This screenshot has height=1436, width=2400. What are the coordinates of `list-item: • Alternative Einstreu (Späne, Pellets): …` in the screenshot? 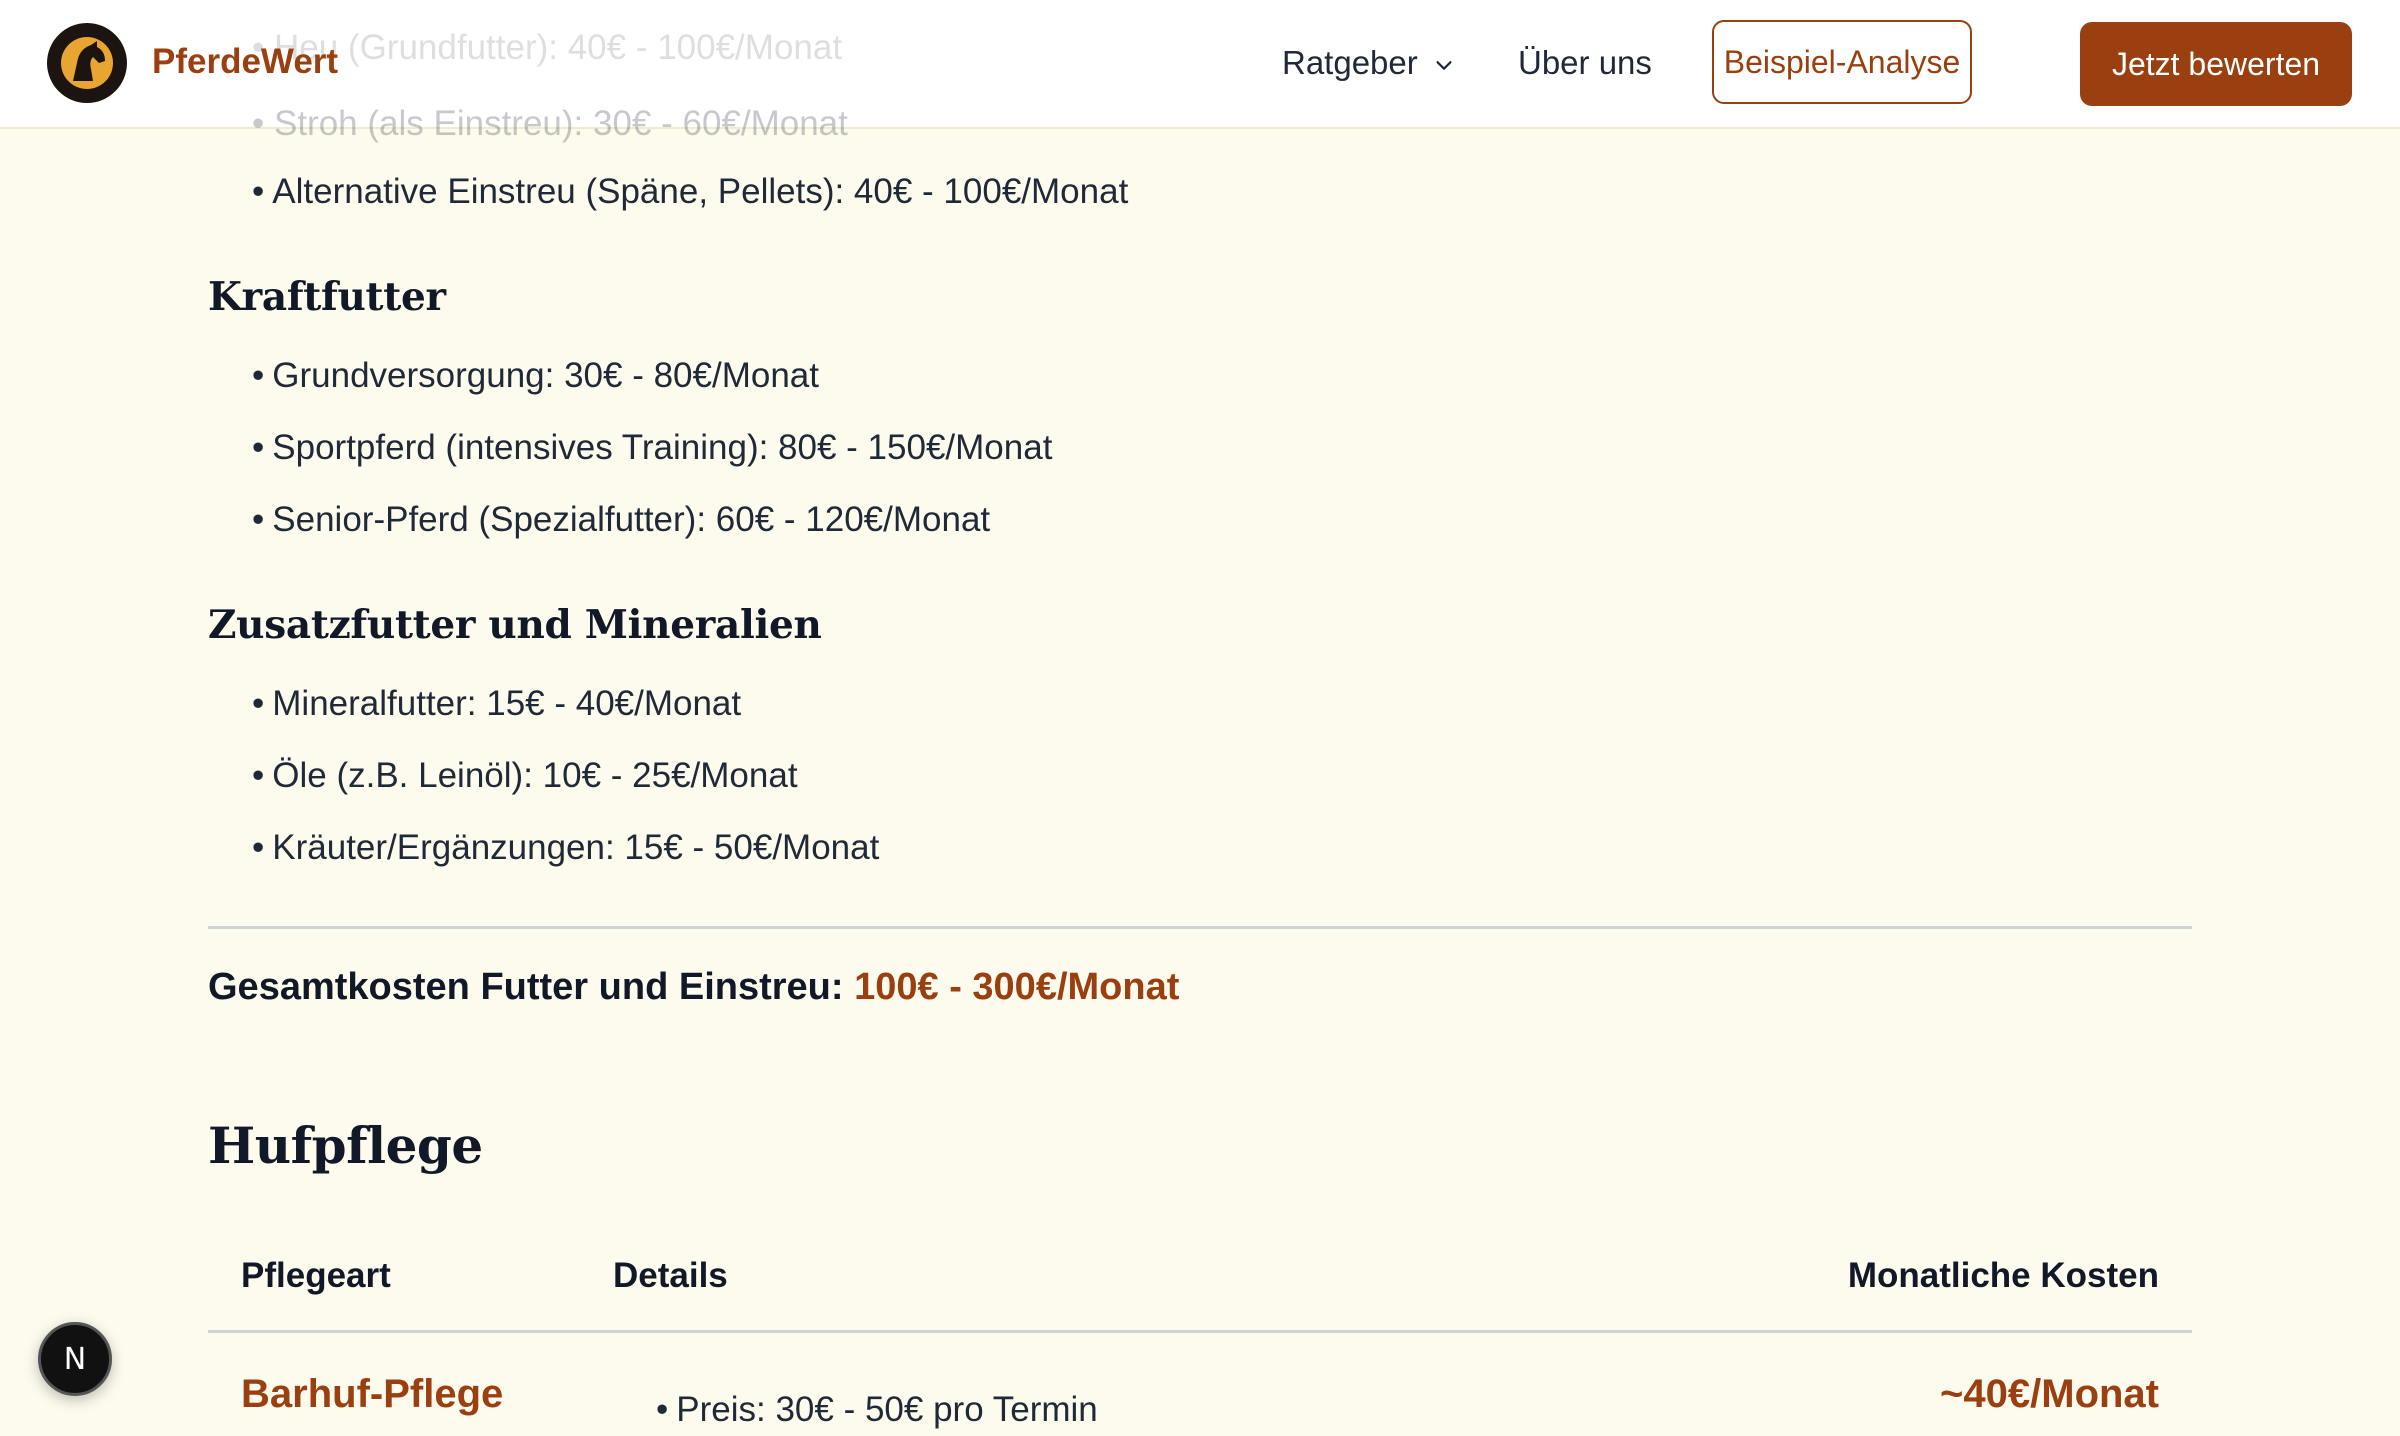 It's located at (690, 191).